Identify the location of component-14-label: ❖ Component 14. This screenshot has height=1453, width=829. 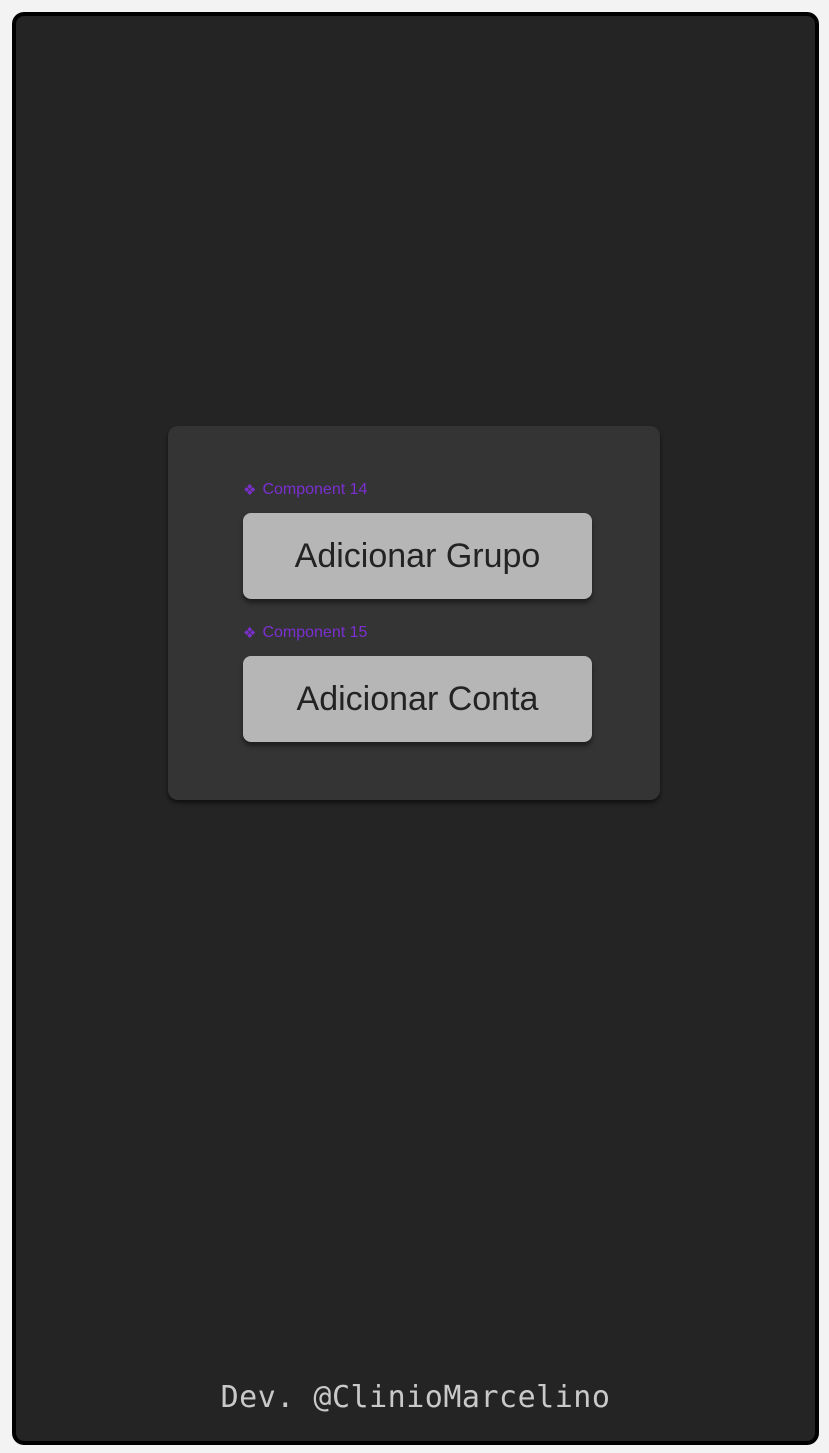
(305, 490).